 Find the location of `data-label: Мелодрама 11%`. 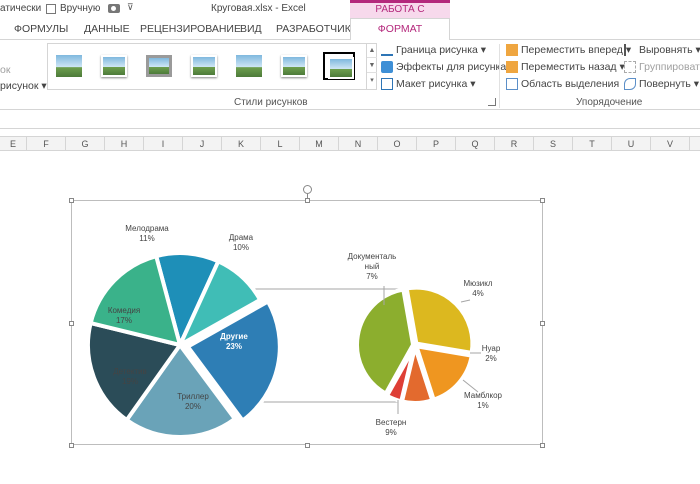

data-label: Мелодрама 11% is located at coordinates (147, 233).